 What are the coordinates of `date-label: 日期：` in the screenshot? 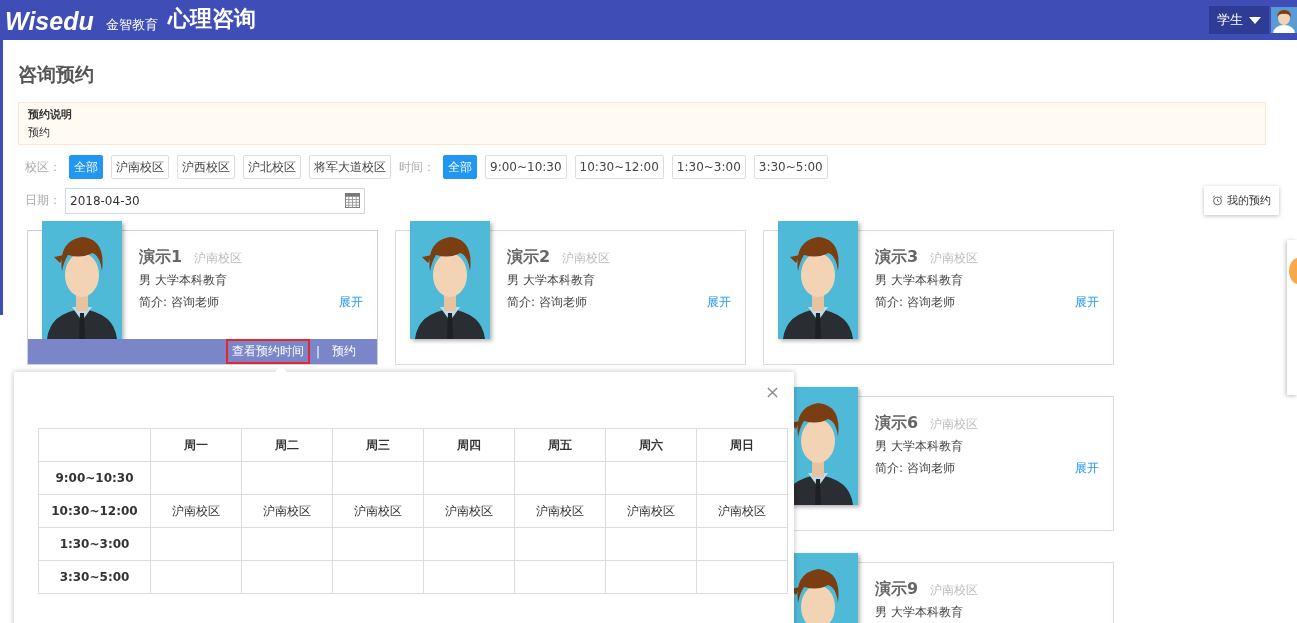 It's located at (43, 200).